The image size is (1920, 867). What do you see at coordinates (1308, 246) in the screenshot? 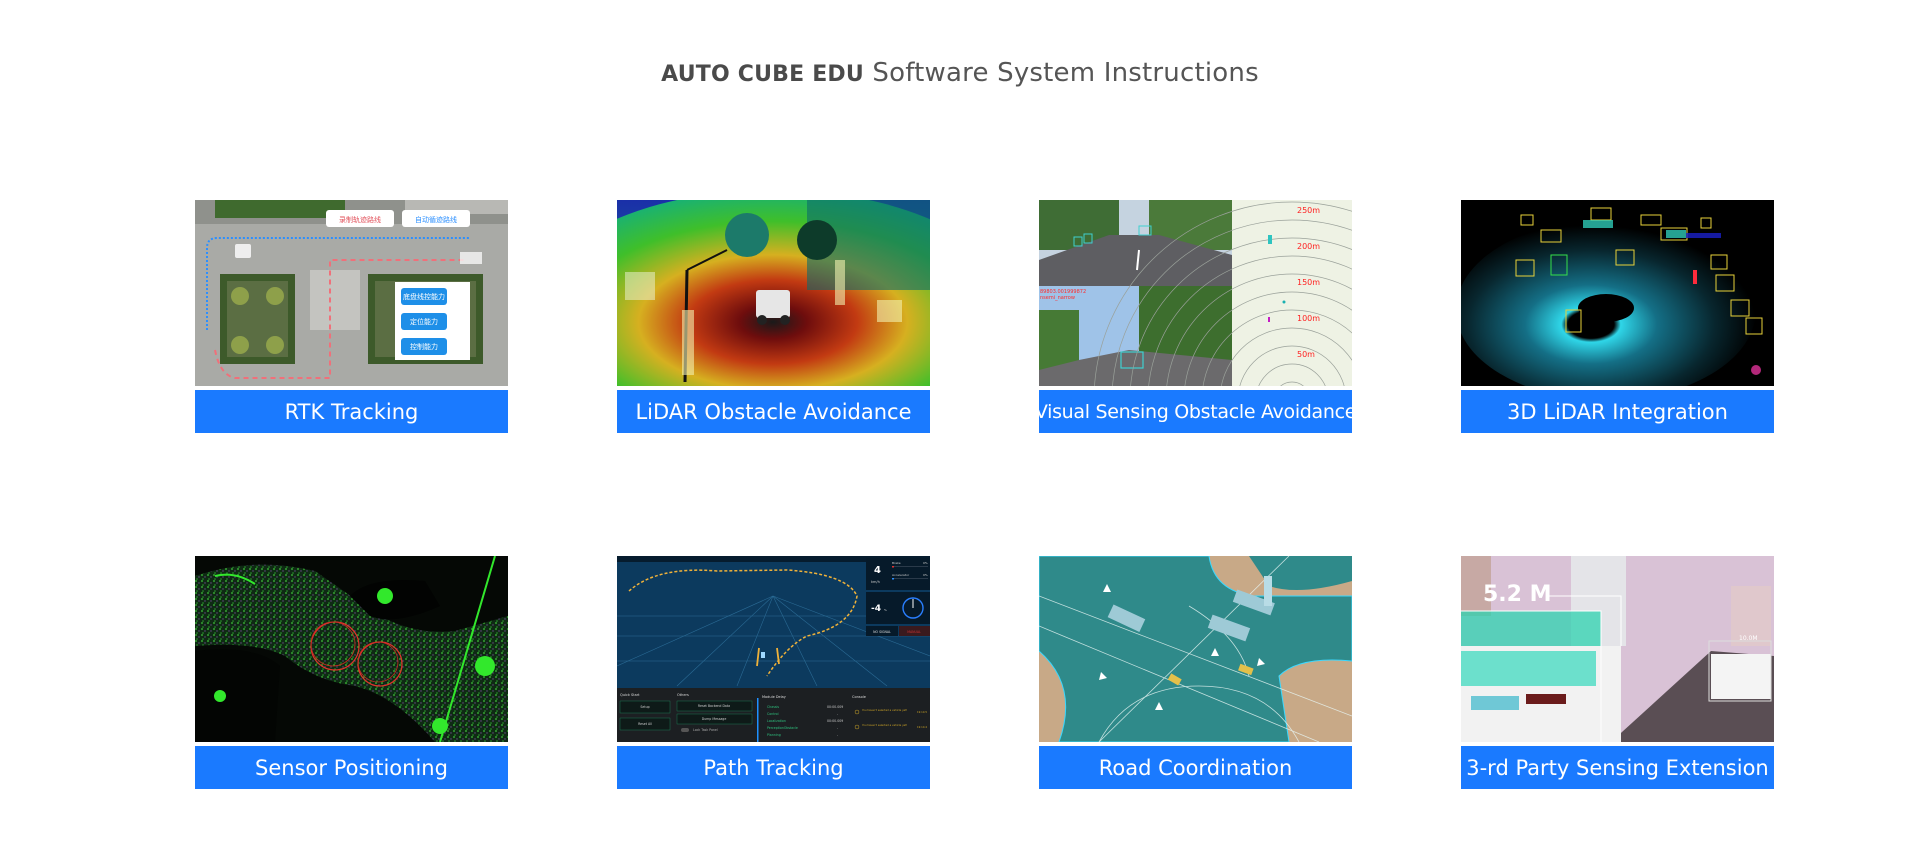
I see `svg-text: 200m` at bounding box center [1308, 246].